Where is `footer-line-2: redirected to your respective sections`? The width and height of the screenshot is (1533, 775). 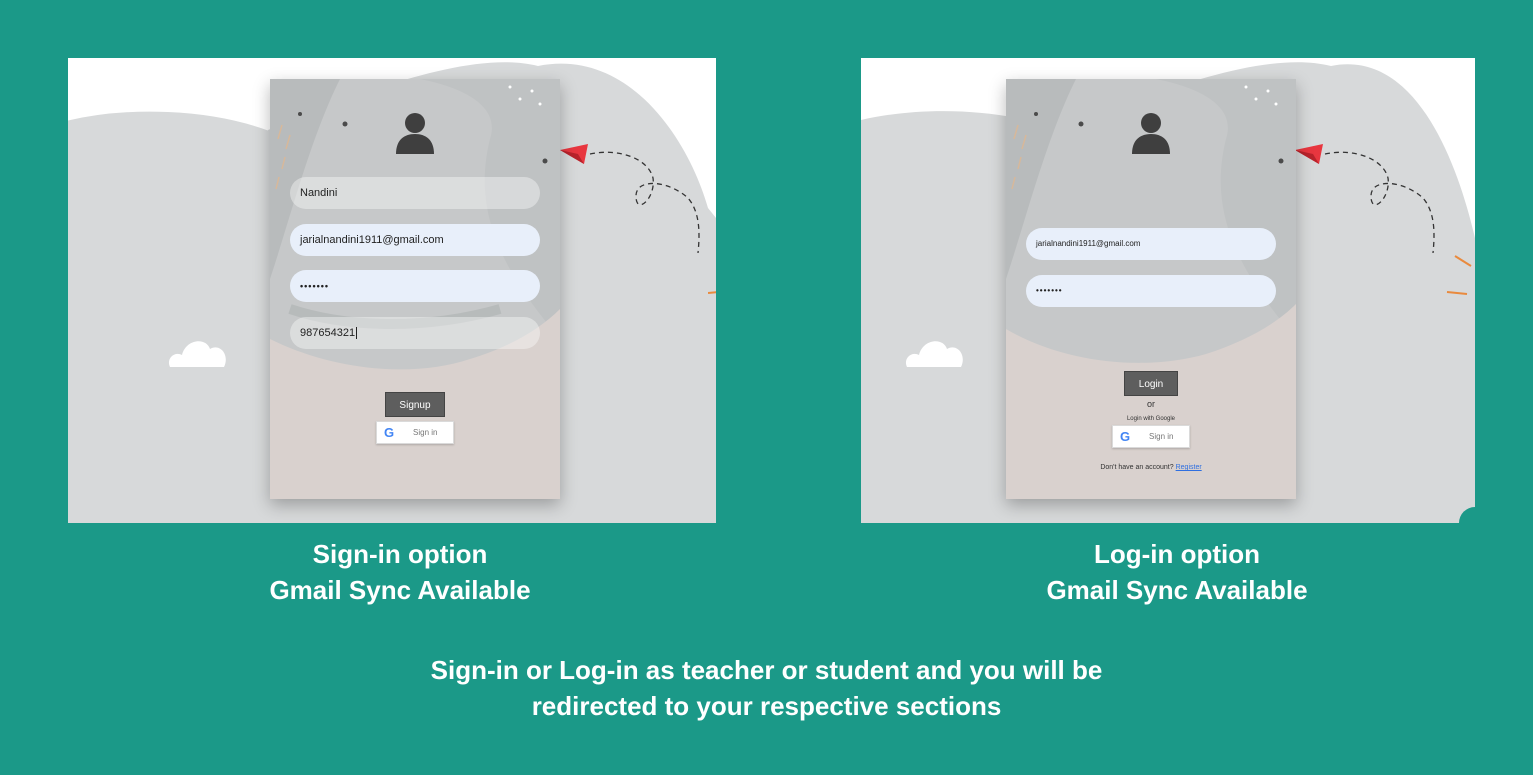
footer-line-2: redirected to your respective sections is located at coordinates (766, 706).